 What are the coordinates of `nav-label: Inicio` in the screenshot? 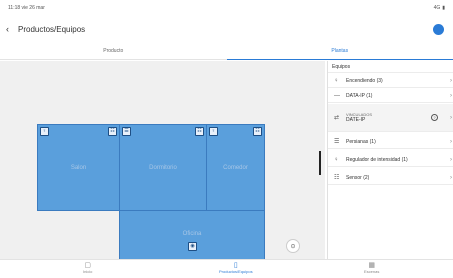 It's located at (88, 271).